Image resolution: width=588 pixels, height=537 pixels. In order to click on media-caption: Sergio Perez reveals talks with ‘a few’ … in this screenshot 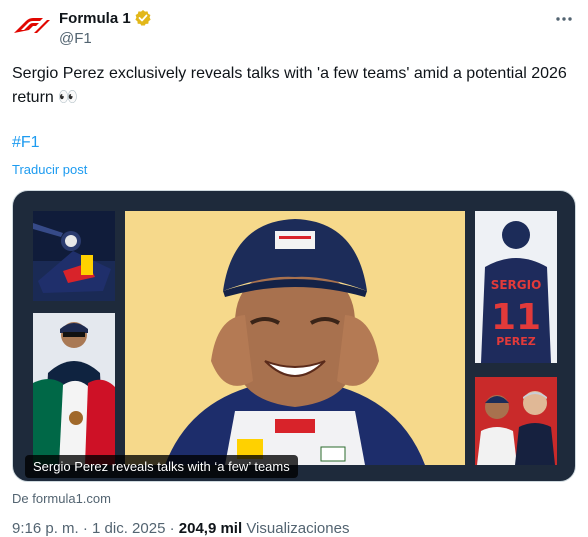, I will do `click(161, 466)`.